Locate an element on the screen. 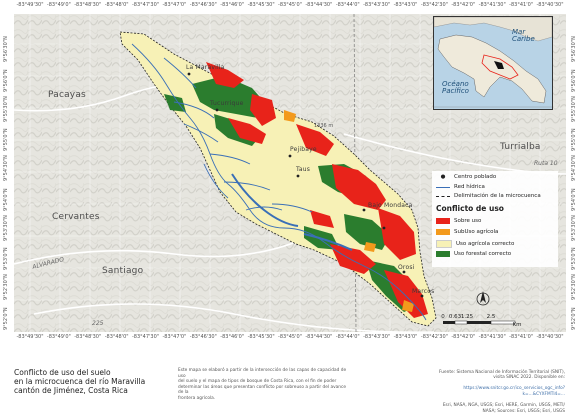  place-pacayas: Pacayas is located at coordinates (67, 95).